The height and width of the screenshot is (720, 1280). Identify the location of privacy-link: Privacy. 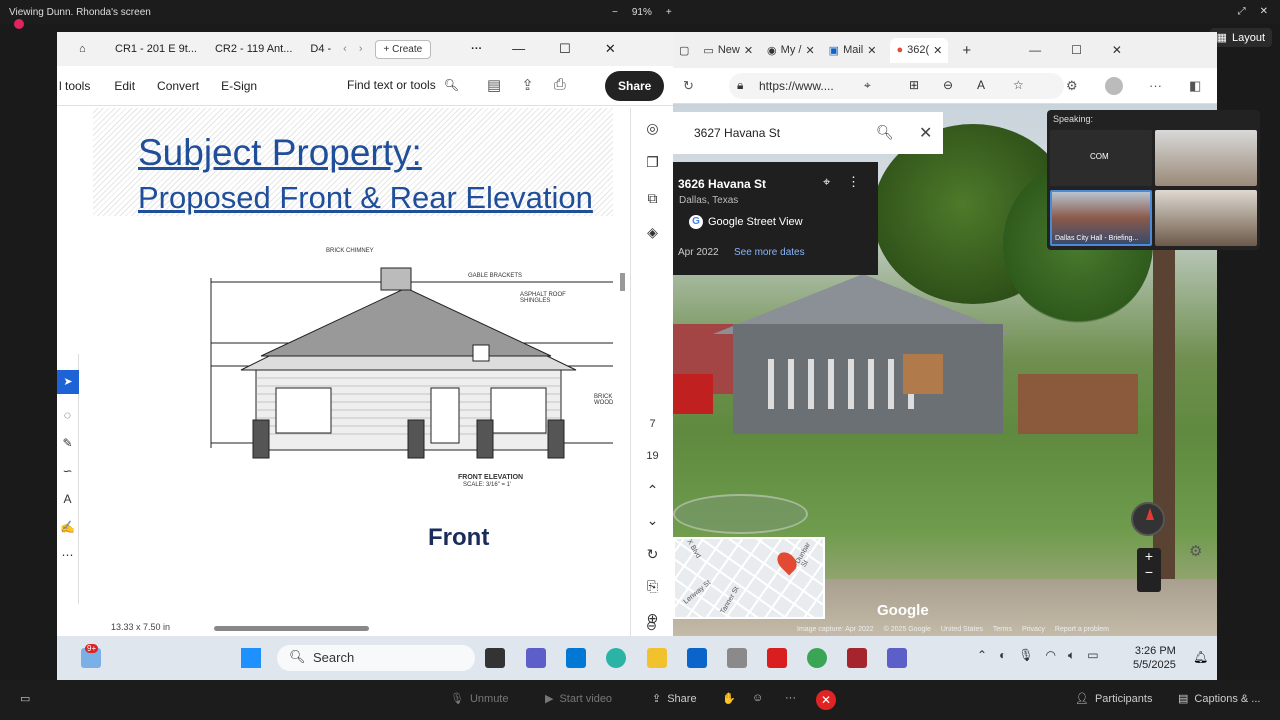
(1033, 629).